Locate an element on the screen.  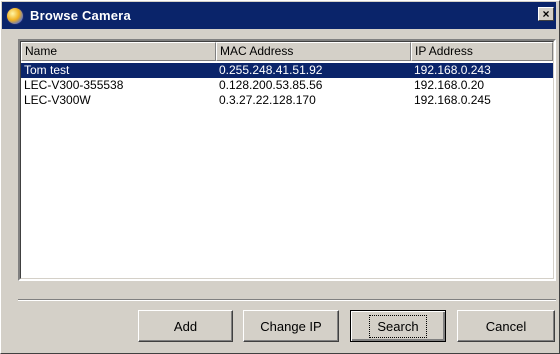
camera-app-icon is located at coordinates (15, 15).